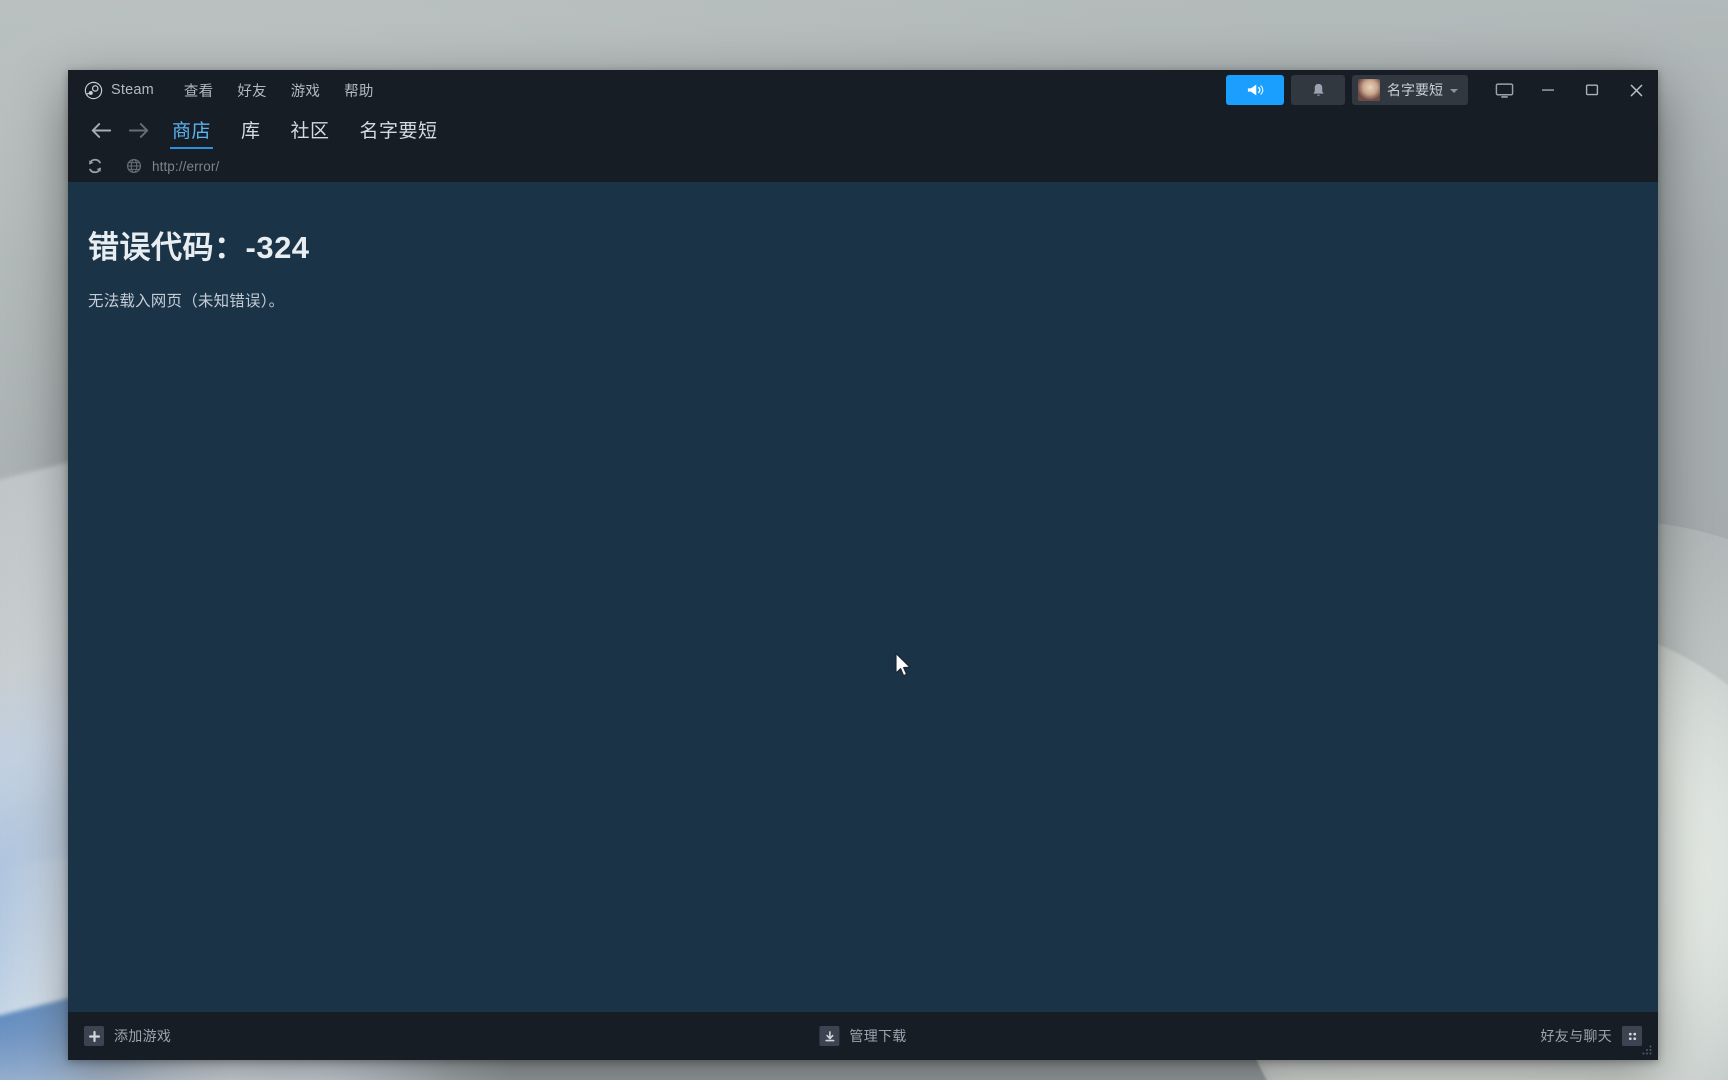 This screenshot has height=1080, width=1728. I want to click on error-description: 无法载入网页（未知错误）。, so click(186, 301).